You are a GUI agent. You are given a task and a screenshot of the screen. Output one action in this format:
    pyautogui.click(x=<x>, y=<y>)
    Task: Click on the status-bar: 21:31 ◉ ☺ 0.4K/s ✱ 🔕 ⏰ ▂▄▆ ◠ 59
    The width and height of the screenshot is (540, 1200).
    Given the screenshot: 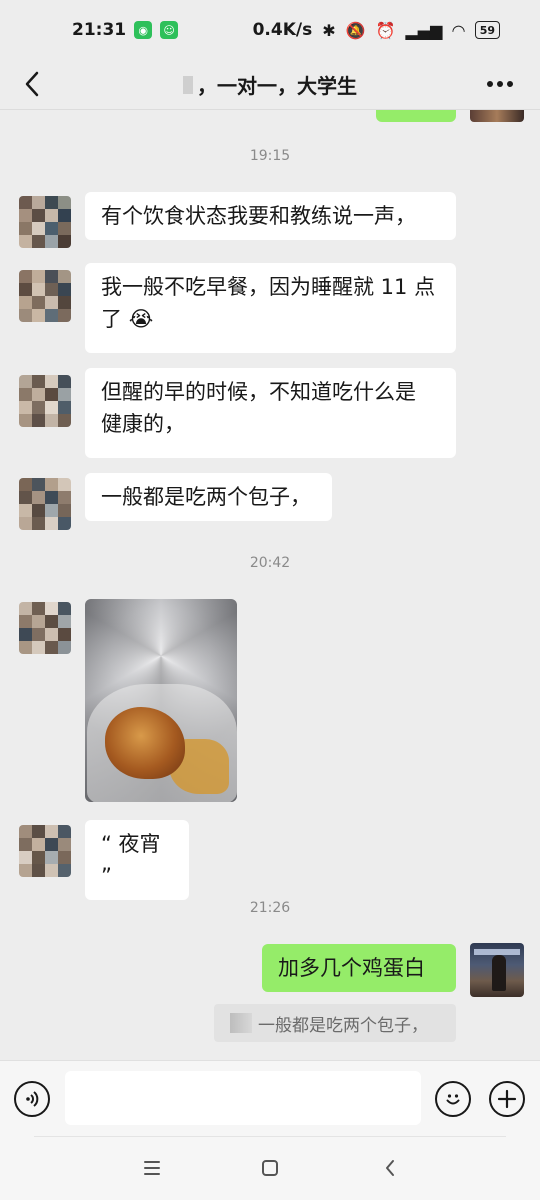 What is the action you would take?
    pyautogui.click(x=270, y=30)
    